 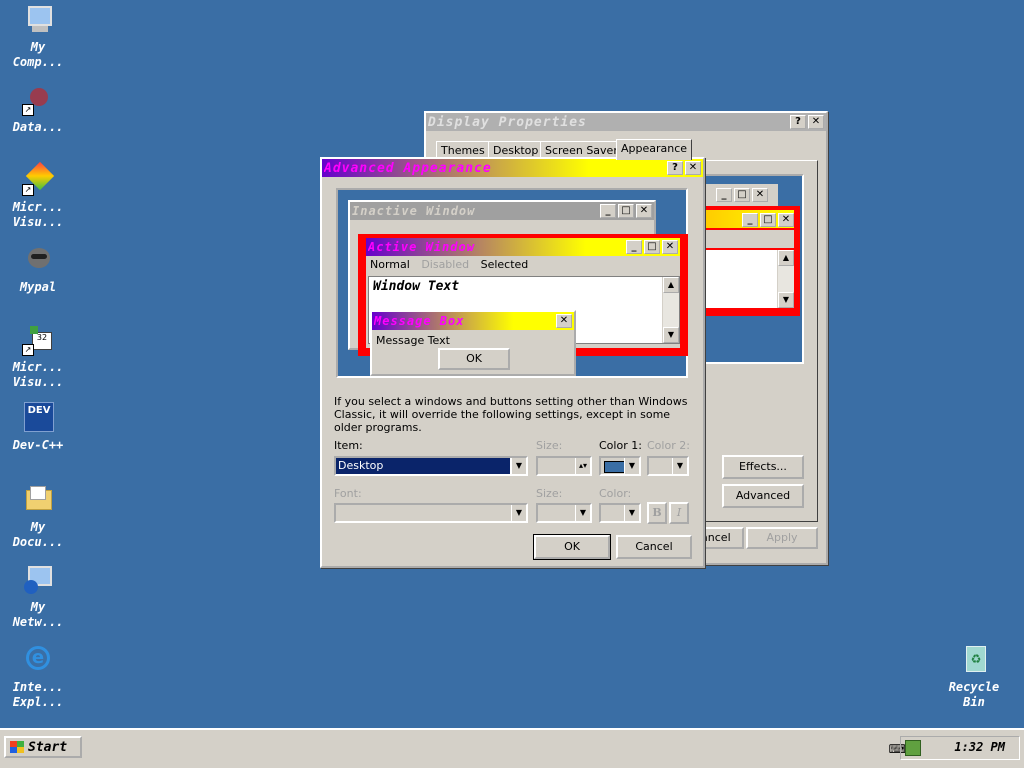 What do you see at coordinates (507, 122) in the screenshot?
I see `window-title: Display Properties` at bounding box center [507, 122].